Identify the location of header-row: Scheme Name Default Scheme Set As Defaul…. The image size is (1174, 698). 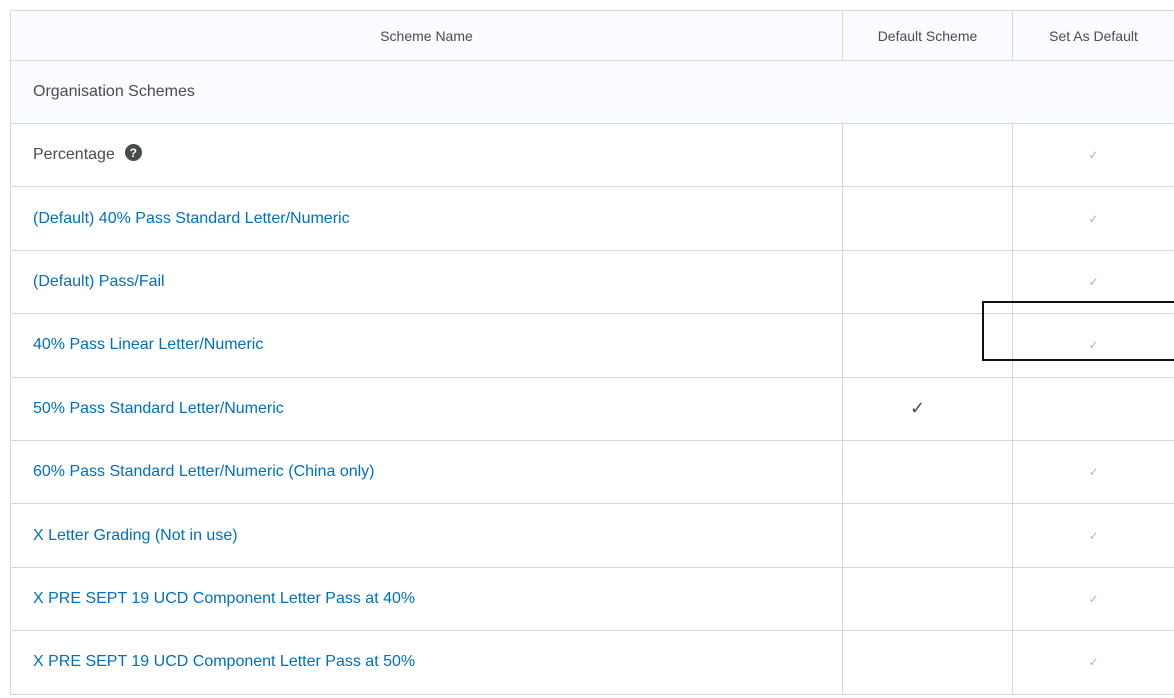
(592, 35).